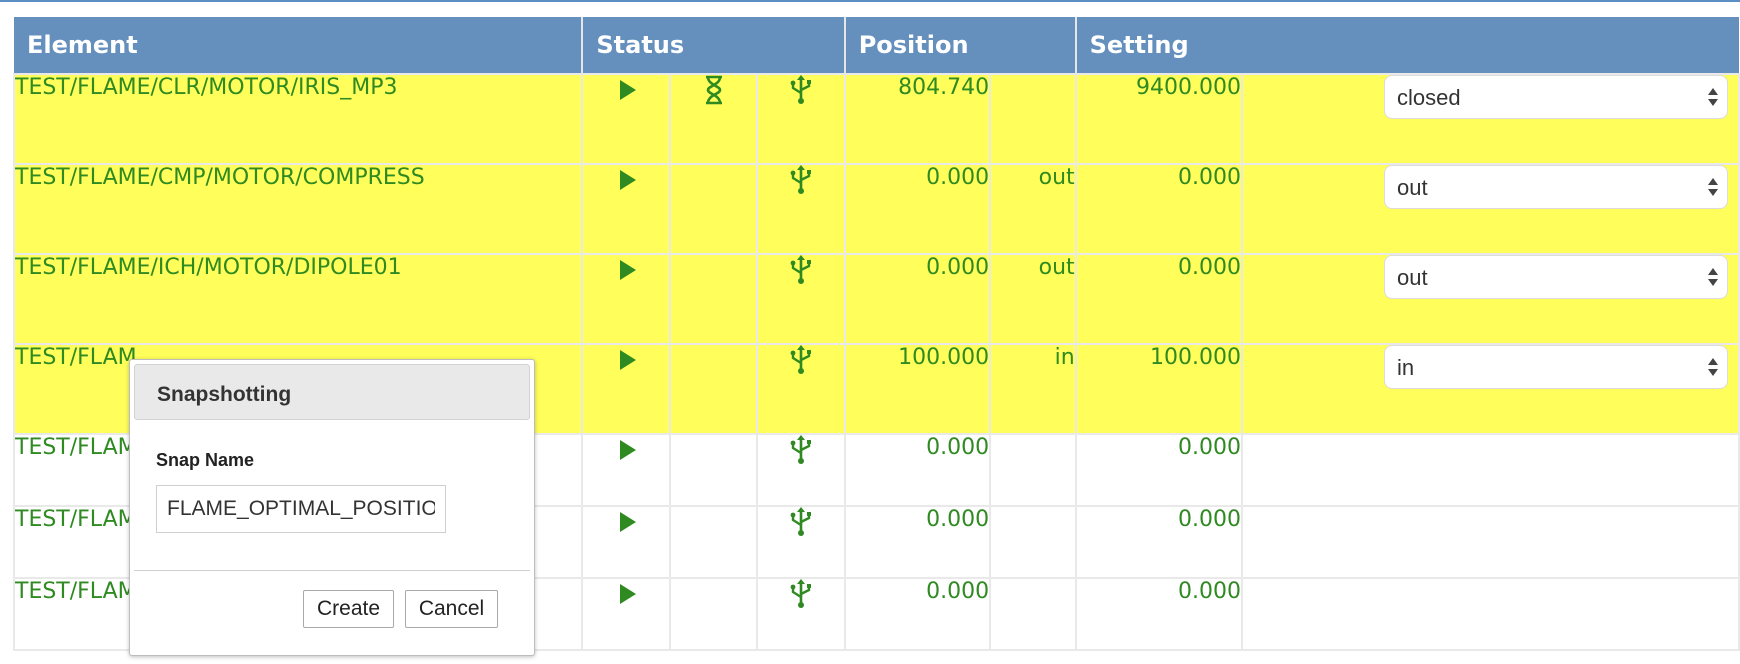 The image size is (1740, 664). I want to click on table-header: Element Status Position Setting, so click(876, 45).